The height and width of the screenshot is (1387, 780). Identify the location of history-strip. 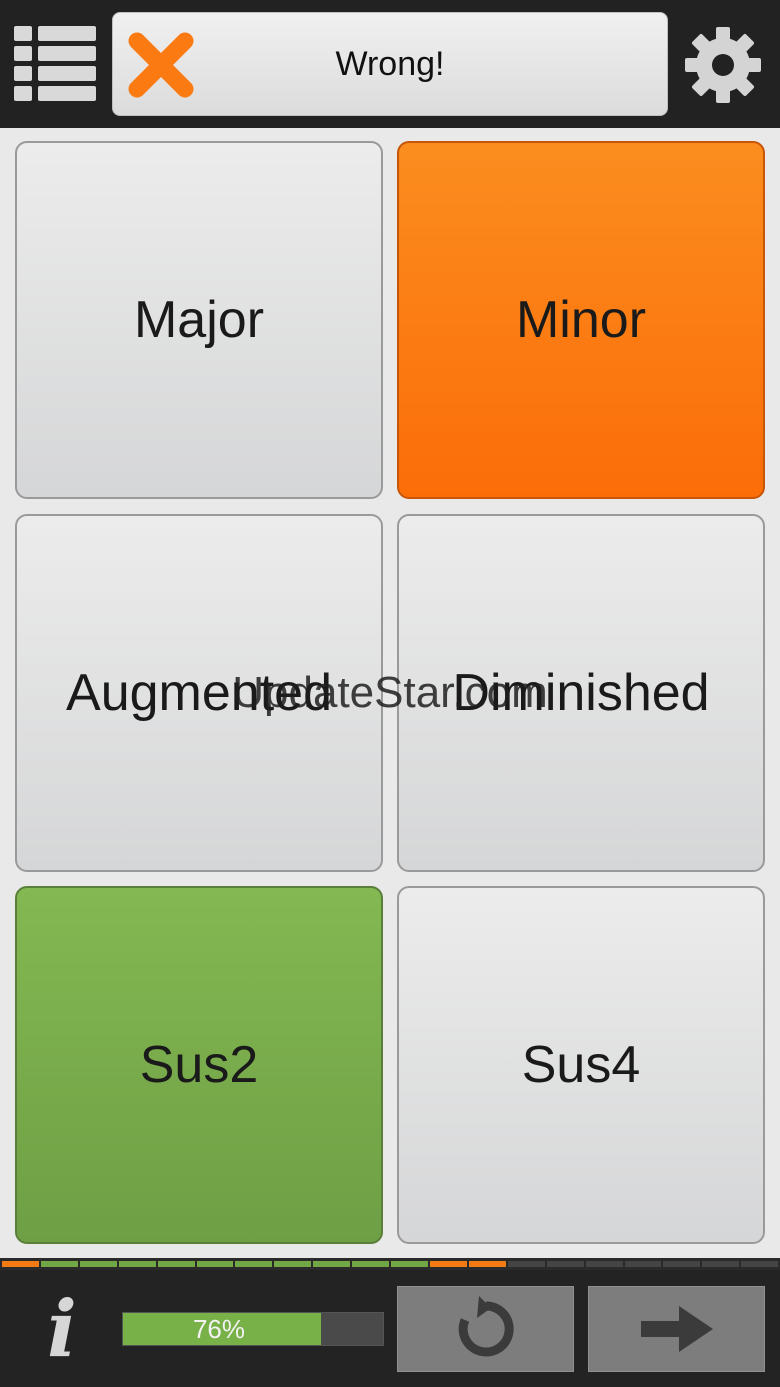
(390, 1264).